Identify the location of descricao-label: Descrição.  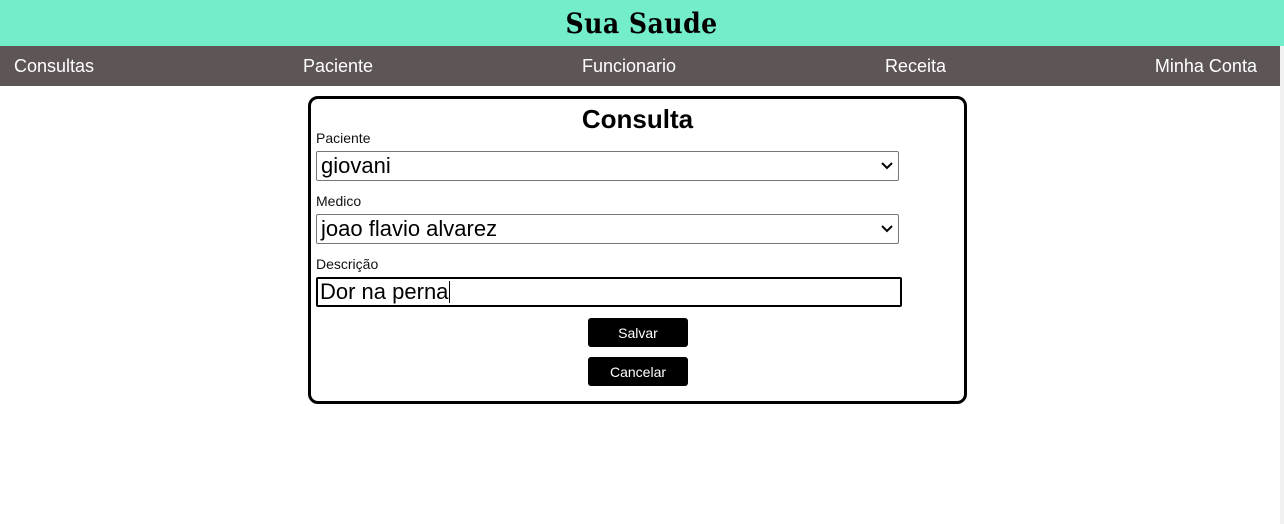
(347, 264).